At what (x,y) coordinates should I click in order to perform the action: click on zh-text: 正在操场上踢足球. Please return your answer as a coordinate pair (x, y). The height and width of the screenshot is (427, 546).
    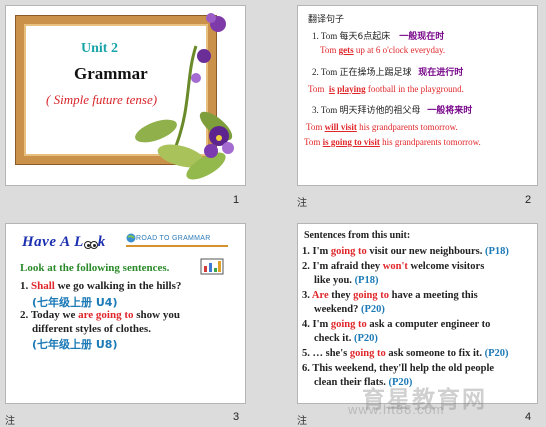
    Looking at the image, I should click on (375, 73).